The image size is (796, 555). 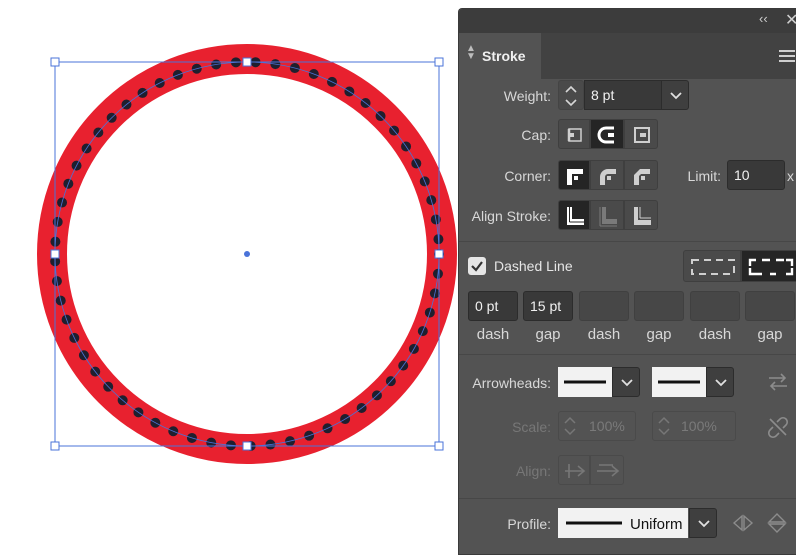 I want to click on unlink-icon, so click(x=778, y=427).